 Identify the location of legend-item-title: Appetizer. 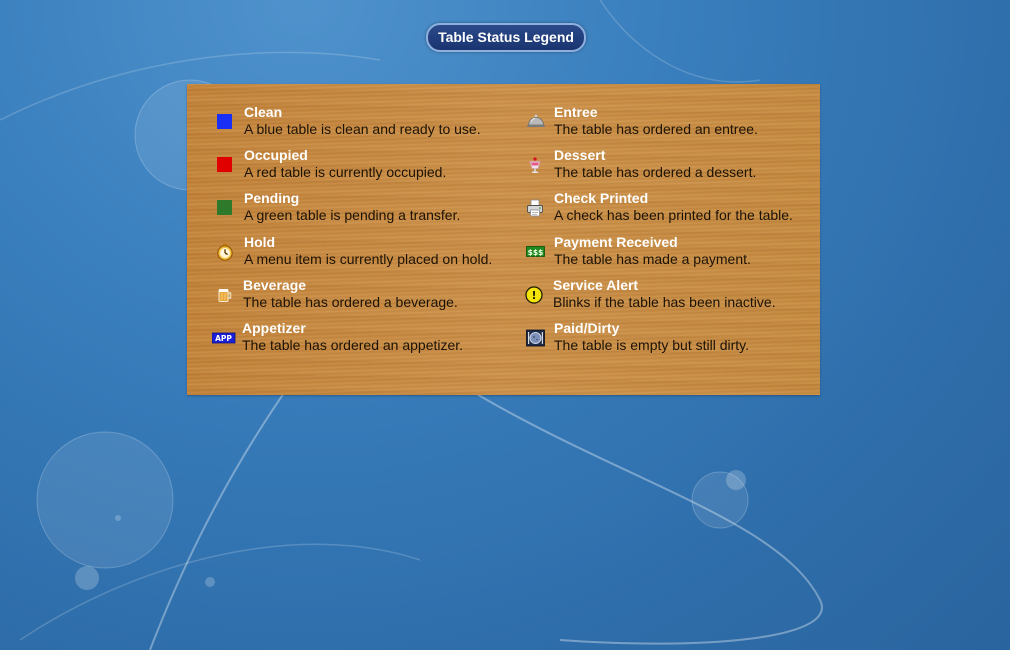
(274, 328).